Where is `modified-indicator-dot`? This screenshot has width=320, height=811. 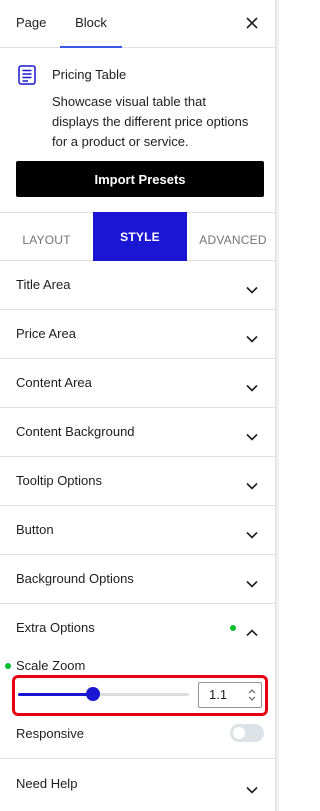
modified-indicator-dot is located at coordinates (233, 628).